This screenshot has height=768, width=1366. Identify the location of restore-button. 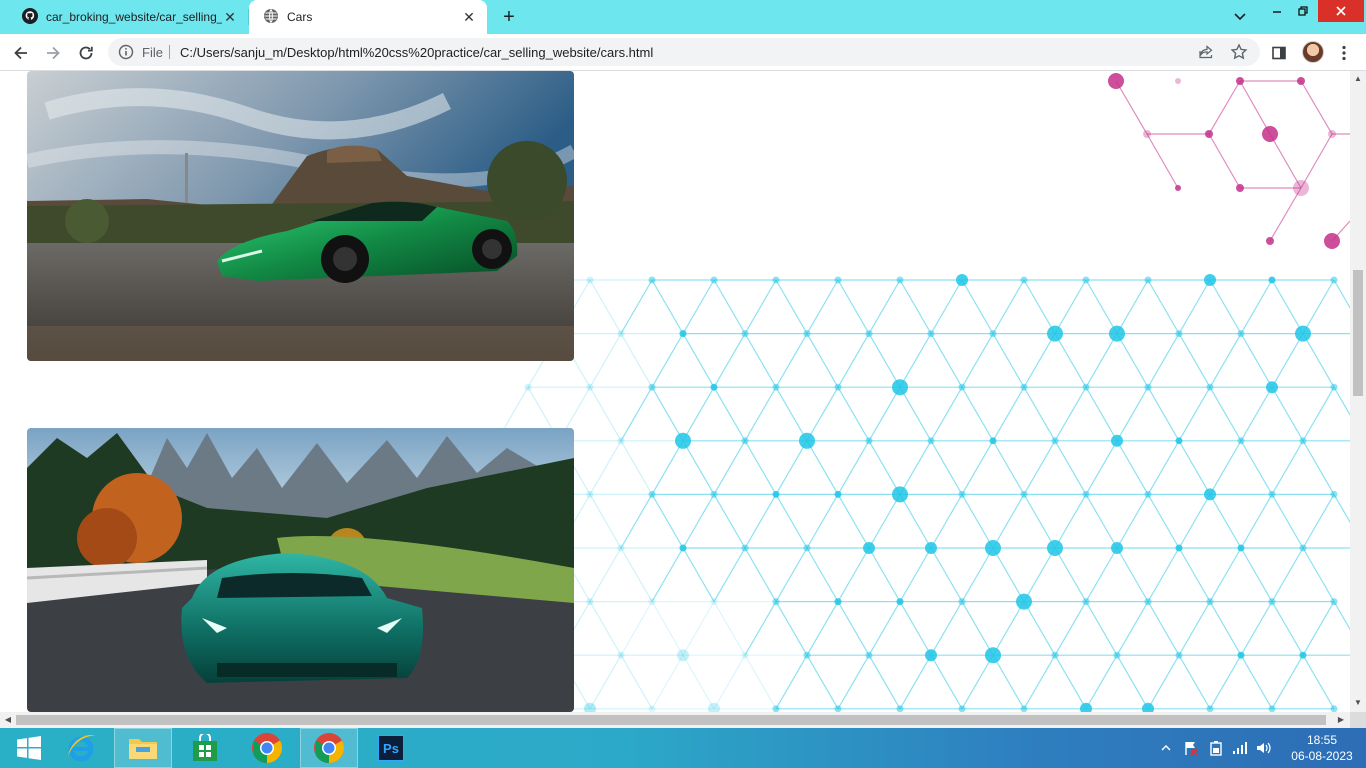
(1303, 11).